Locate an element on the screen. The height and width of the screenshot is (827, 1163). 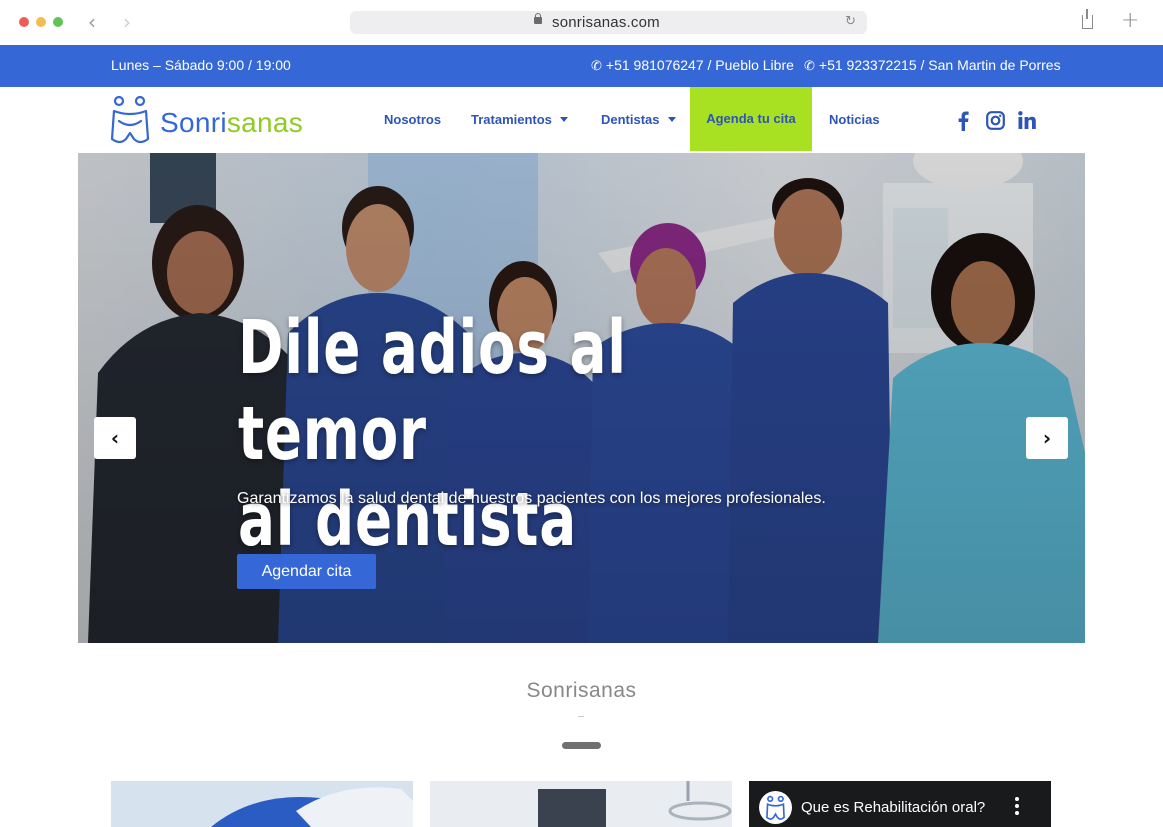
minimize-window-button is located at coordinates (41, 22).